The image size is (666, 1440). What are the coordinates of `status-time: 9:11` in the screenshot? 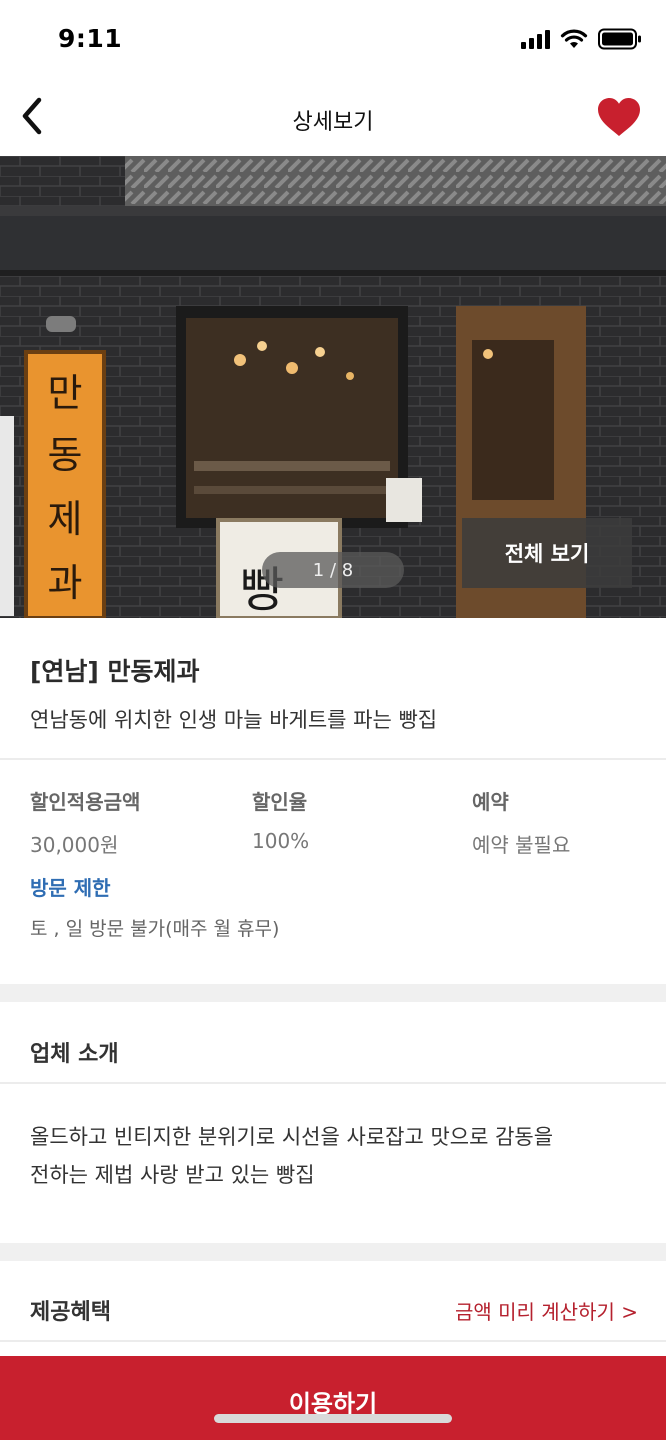 It's located at (90, 38).